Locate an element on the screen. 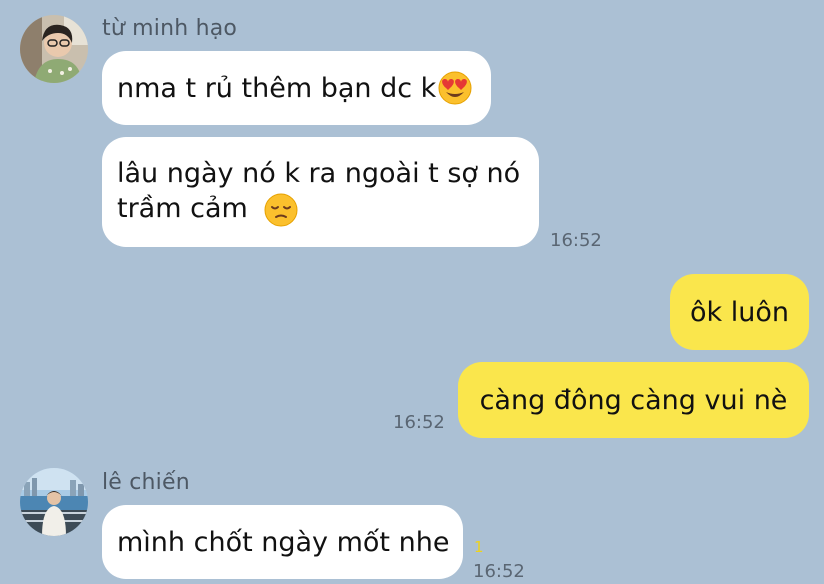 The width and height of the screenshot is (824, 584). heart-eyes-emoji-icon is located at coordinates (455, 88).